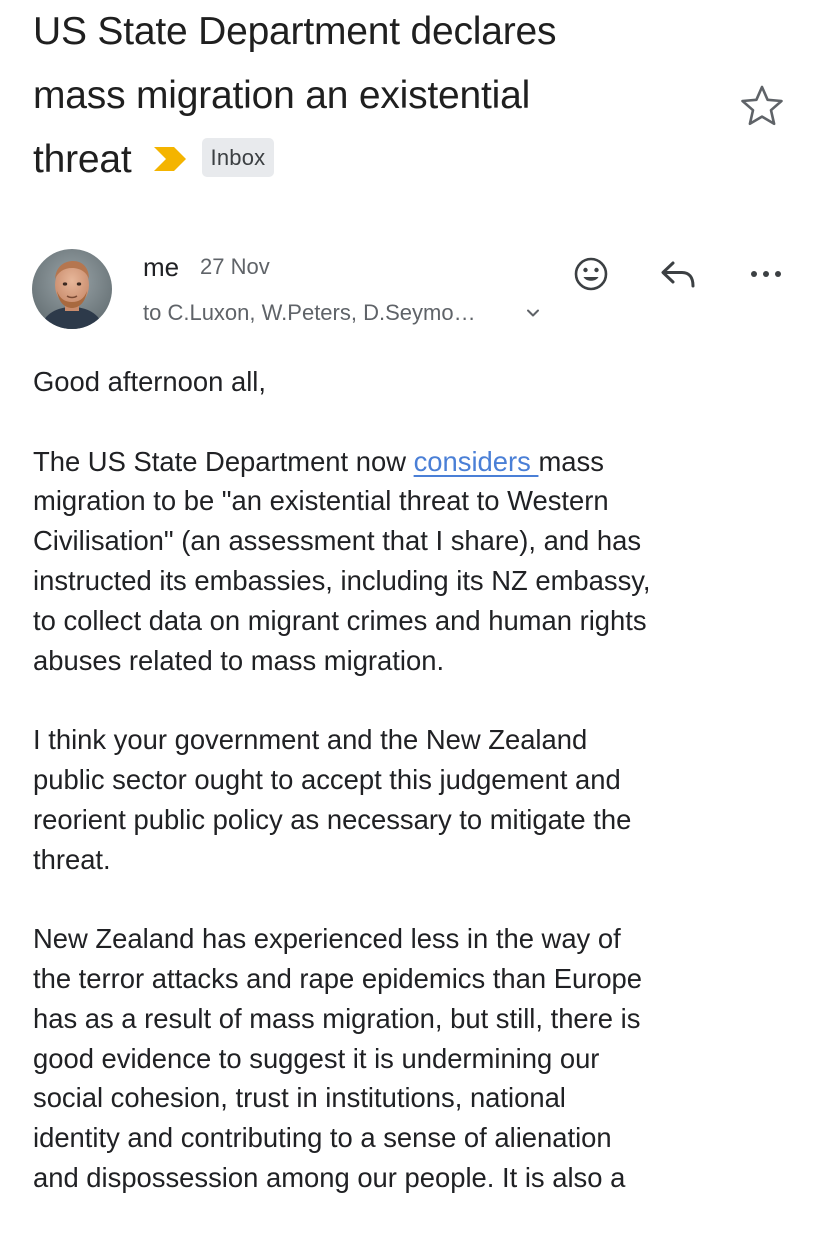 The image size is (822, 1238). Describe the element at coordinates (591, 274) in the screenshot. I see `emoji-reaction-icon` at that location.